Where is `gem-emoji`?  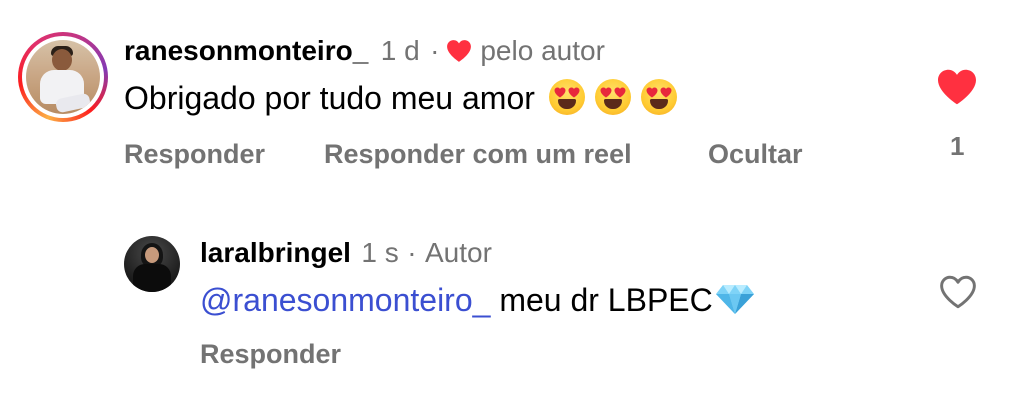 gem-emoji is located at coordinates (734, 299).